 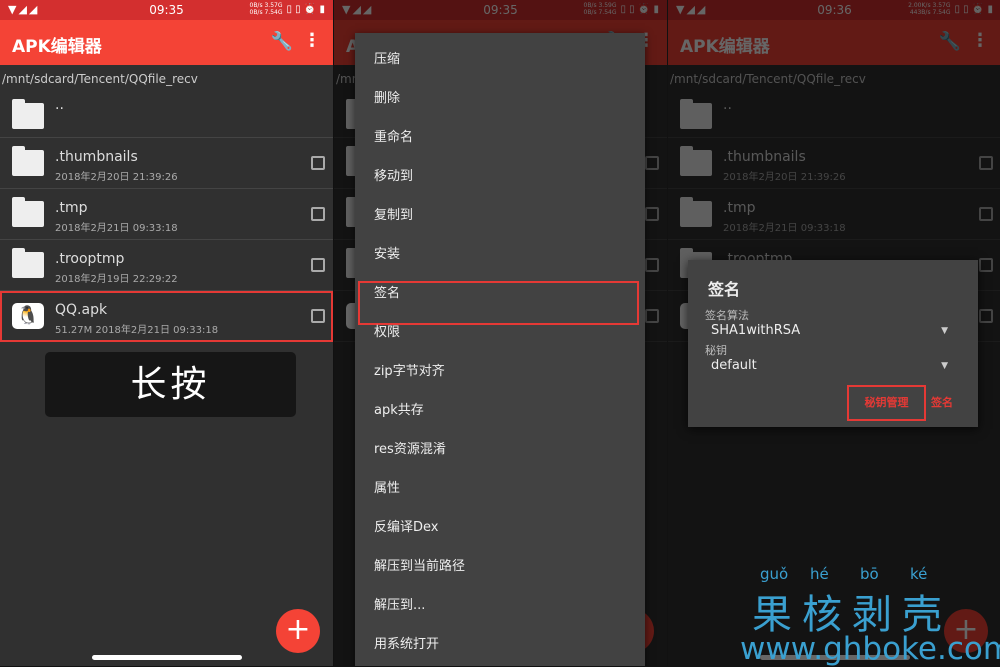 What do you see at coordinates (500, 247) in the screenshot?
I see `menu-item: 安装` at bounding box center [500, 247].